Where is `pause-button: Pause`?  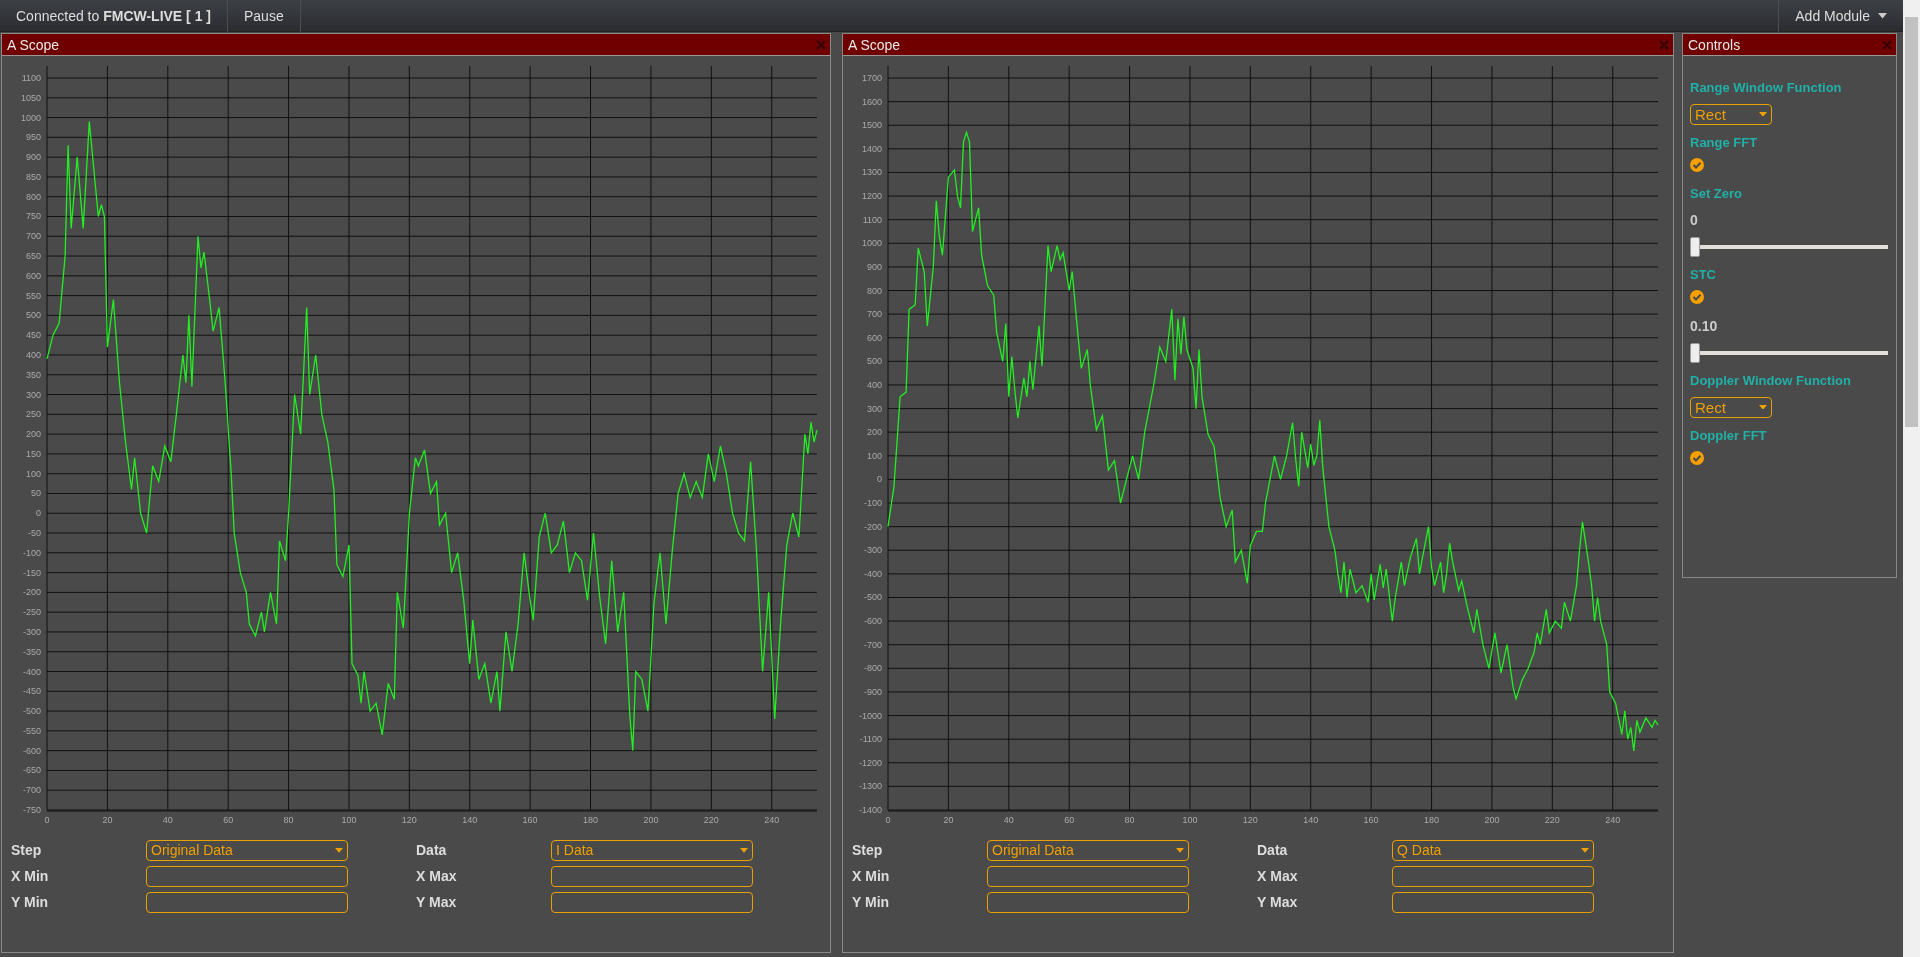
pause-button: Pause is located at coordinates (264, 16).